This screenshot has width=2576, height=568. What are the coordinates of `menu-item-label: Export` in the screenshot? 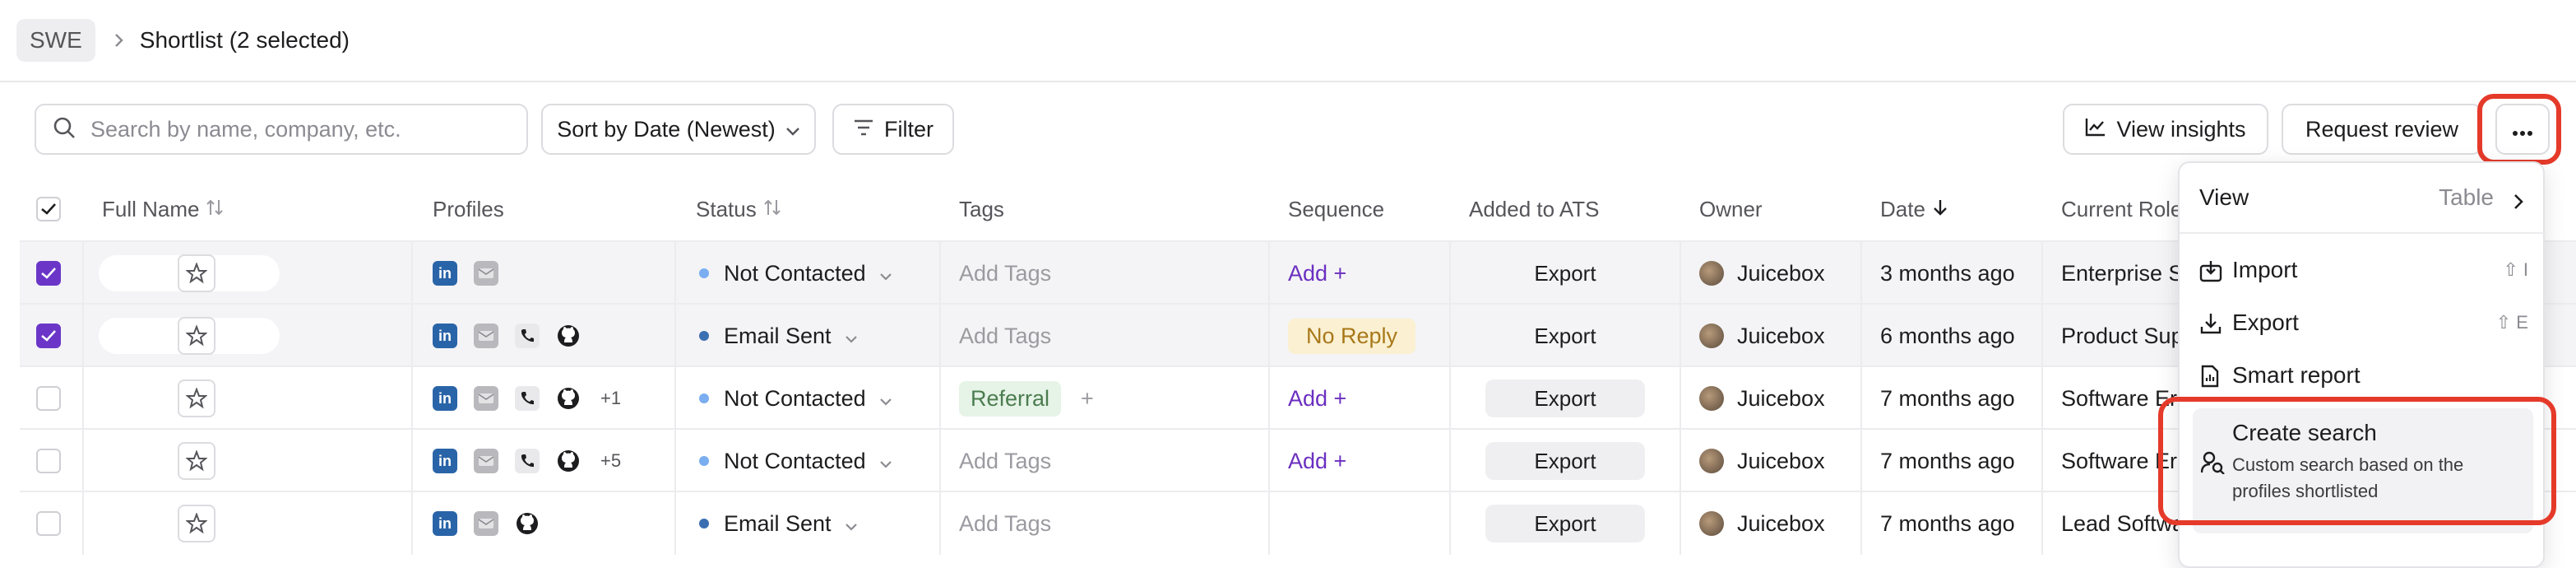 It's located at (2266, 322).